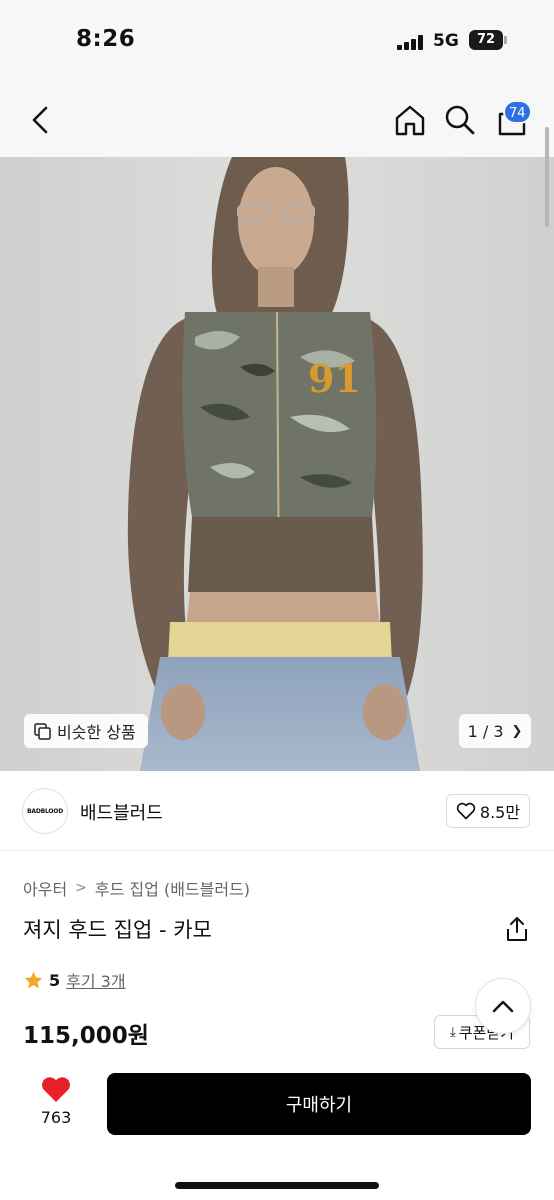 This screenshot has width=554, height=1200. I want to click on brand-row: BADBLOOD 배드블러드 8.5만, so click(277, 811).